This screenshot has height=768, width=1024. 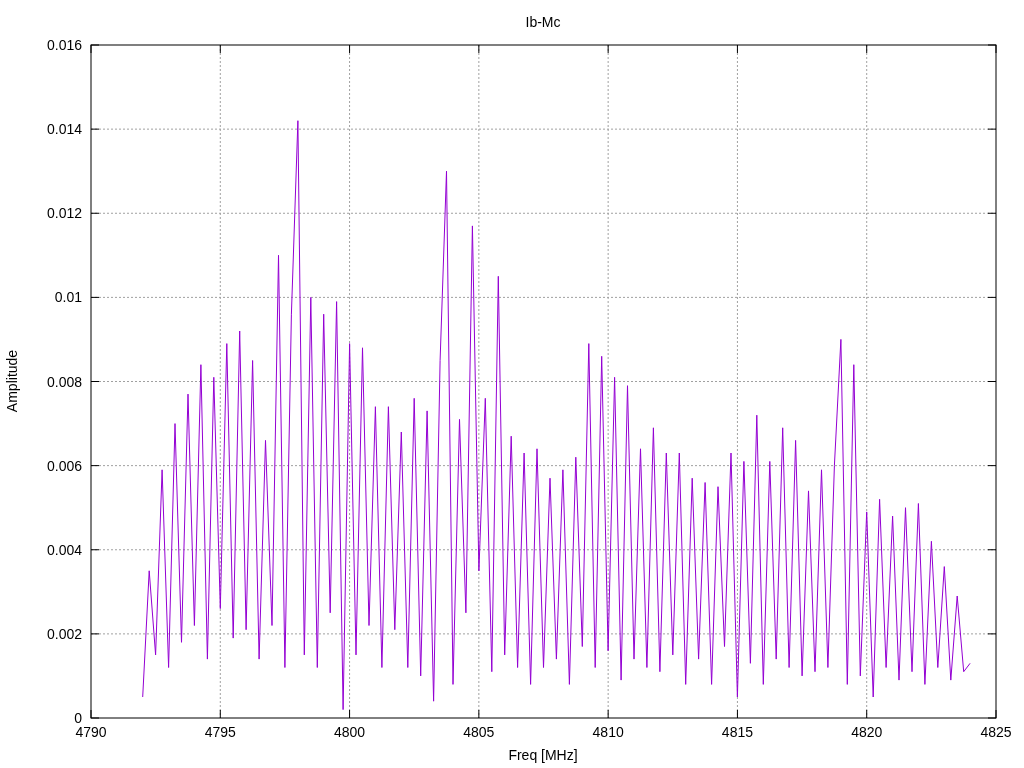 What do you see at coordinates (64, 45) in the screenshot?
I see `y-tick-label: 0.016` at bounding box center [64, 45].